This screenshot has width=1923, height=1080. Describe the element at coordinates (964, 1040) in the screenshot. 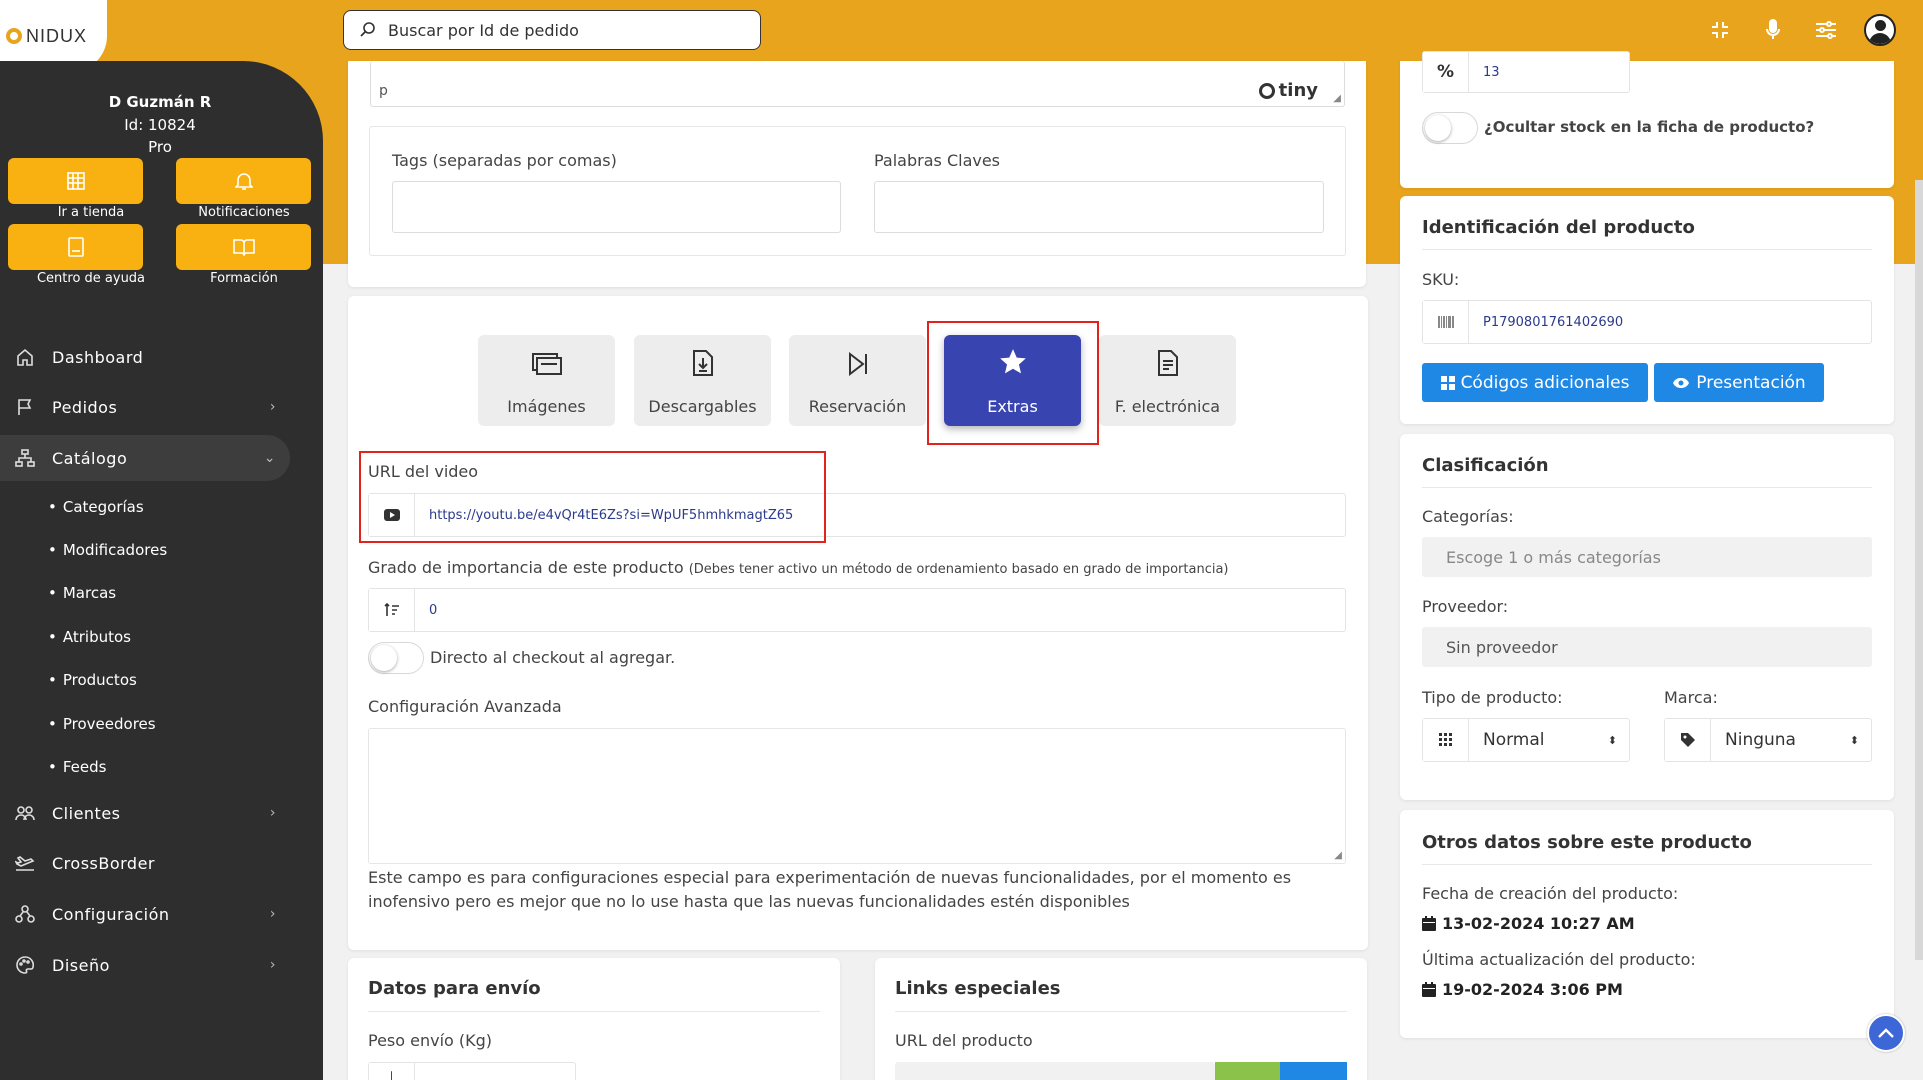

I see `product-url-label: URL del producto` at that location.